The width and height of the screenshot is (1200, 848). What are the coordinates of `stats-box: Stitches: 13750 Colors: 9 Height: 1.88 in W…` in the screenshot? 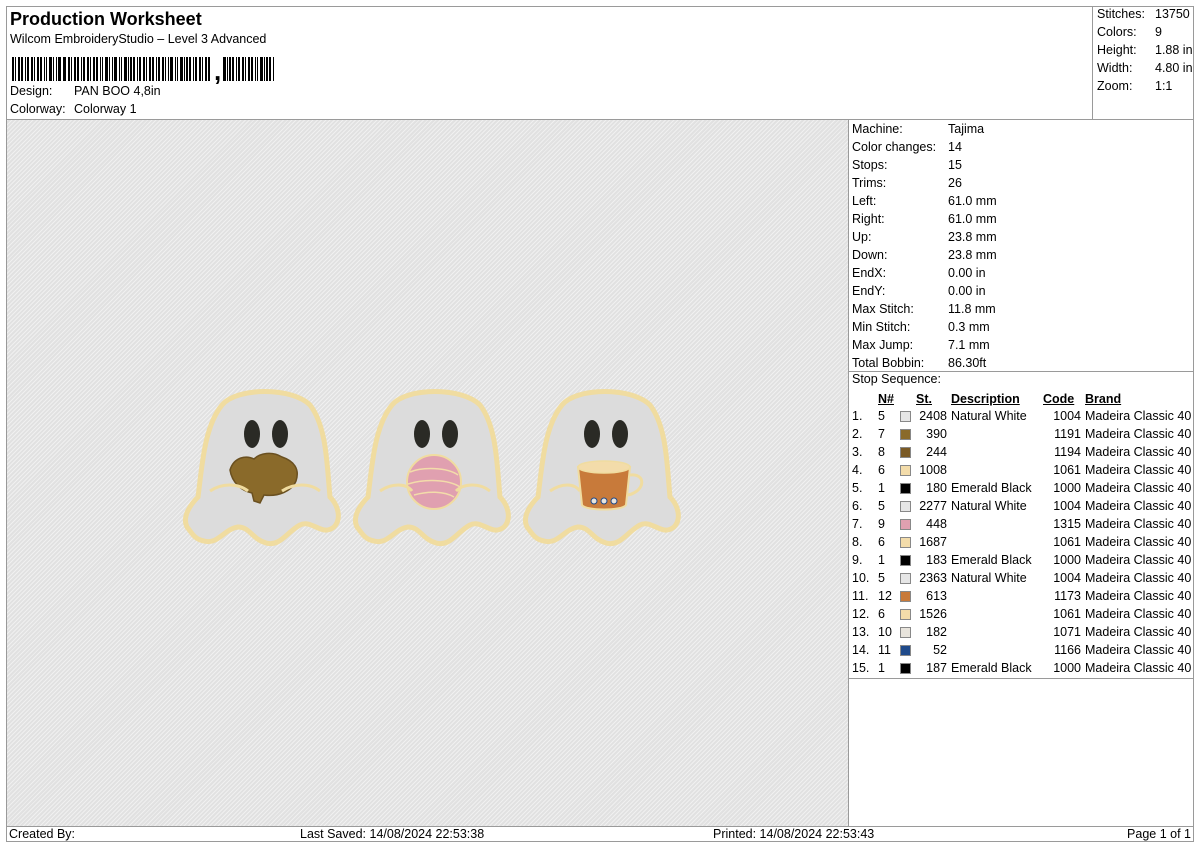 It's located at (1144, 63).